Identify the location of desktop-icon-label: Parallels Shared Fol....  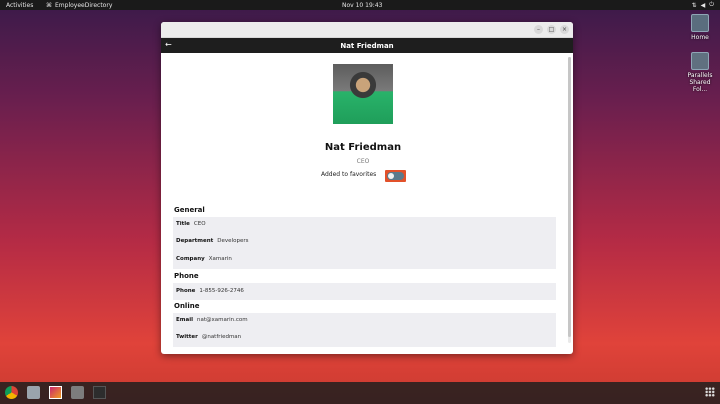
(700, 82).